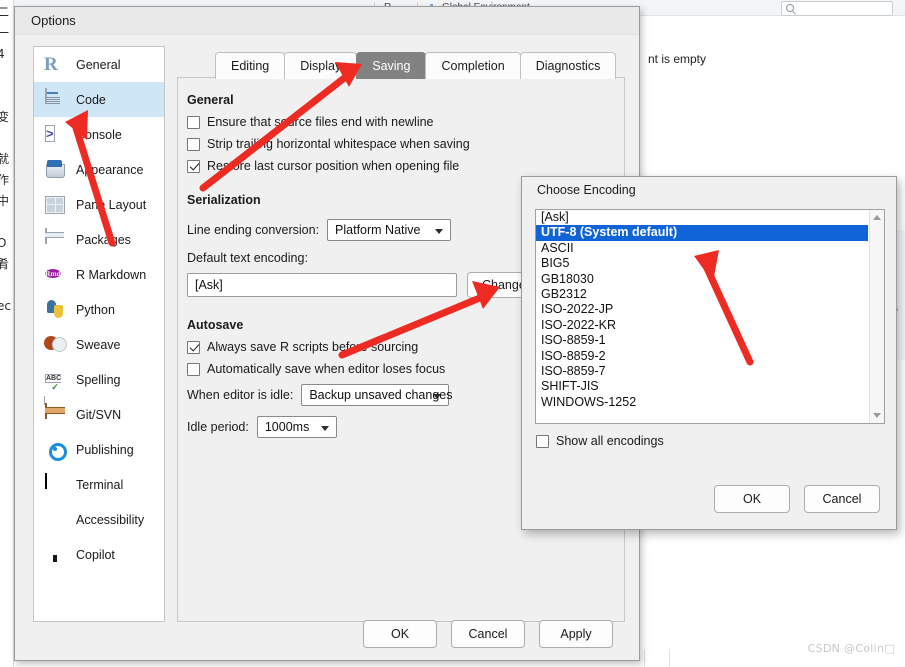 The width and height of the screenshot is (905, 667). Describe the element at coordinates (110, 169) in the screenshot. I see `sidebar-item-label: Appearance` at that location.